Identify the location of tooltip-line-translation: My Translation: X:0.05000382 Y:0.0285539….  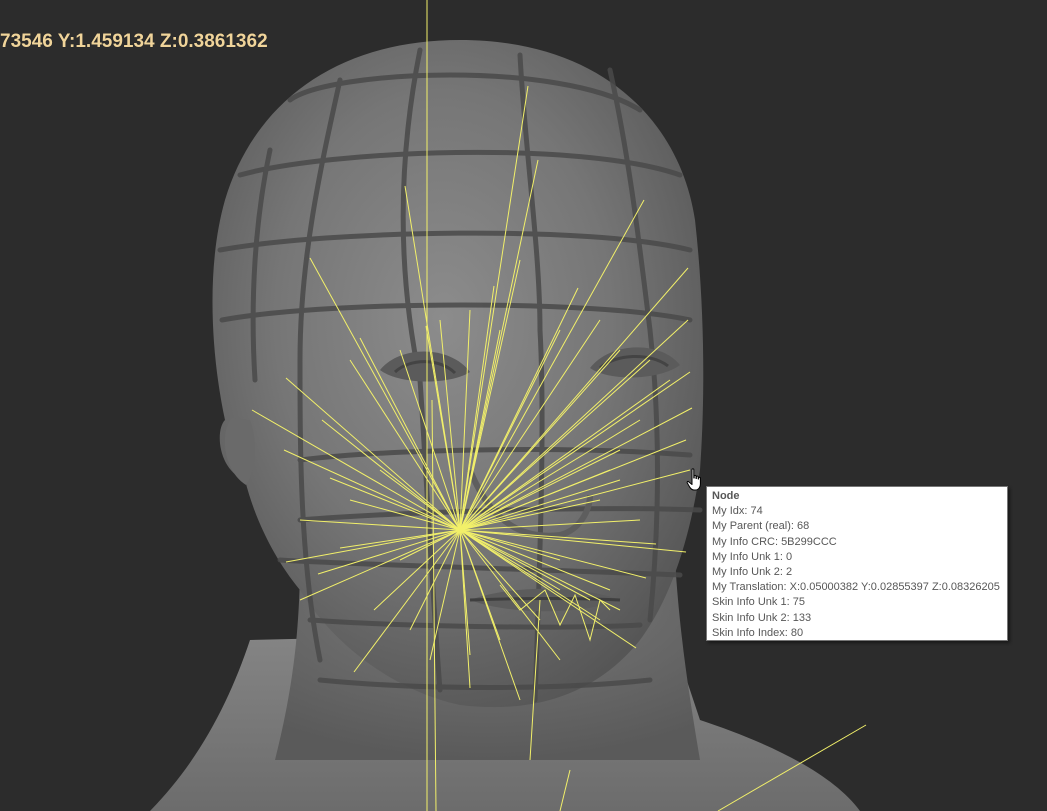
(856, 587).